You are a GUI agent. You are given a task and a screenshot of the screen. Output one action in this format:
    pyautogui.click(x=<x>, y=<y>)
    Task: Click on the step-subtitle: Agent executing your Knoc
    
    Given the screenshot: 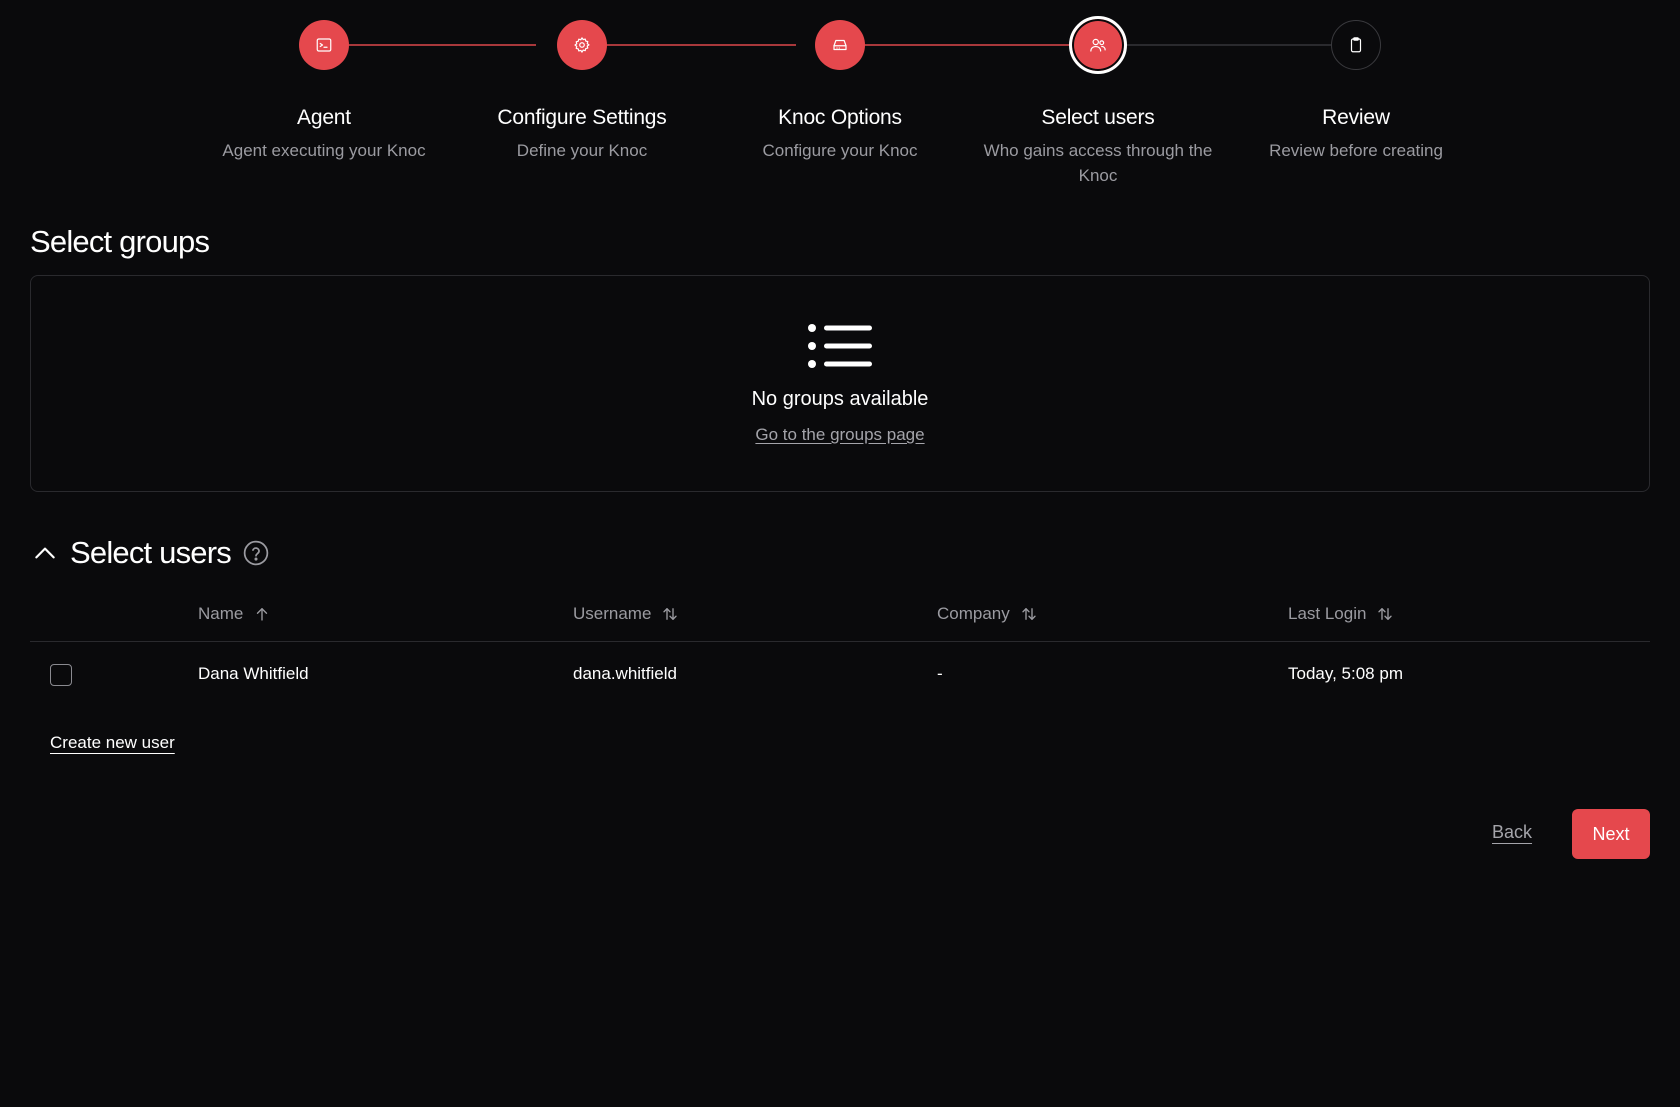 What is the action you would take?
    pyautogui.click(x=324, y=150)
    